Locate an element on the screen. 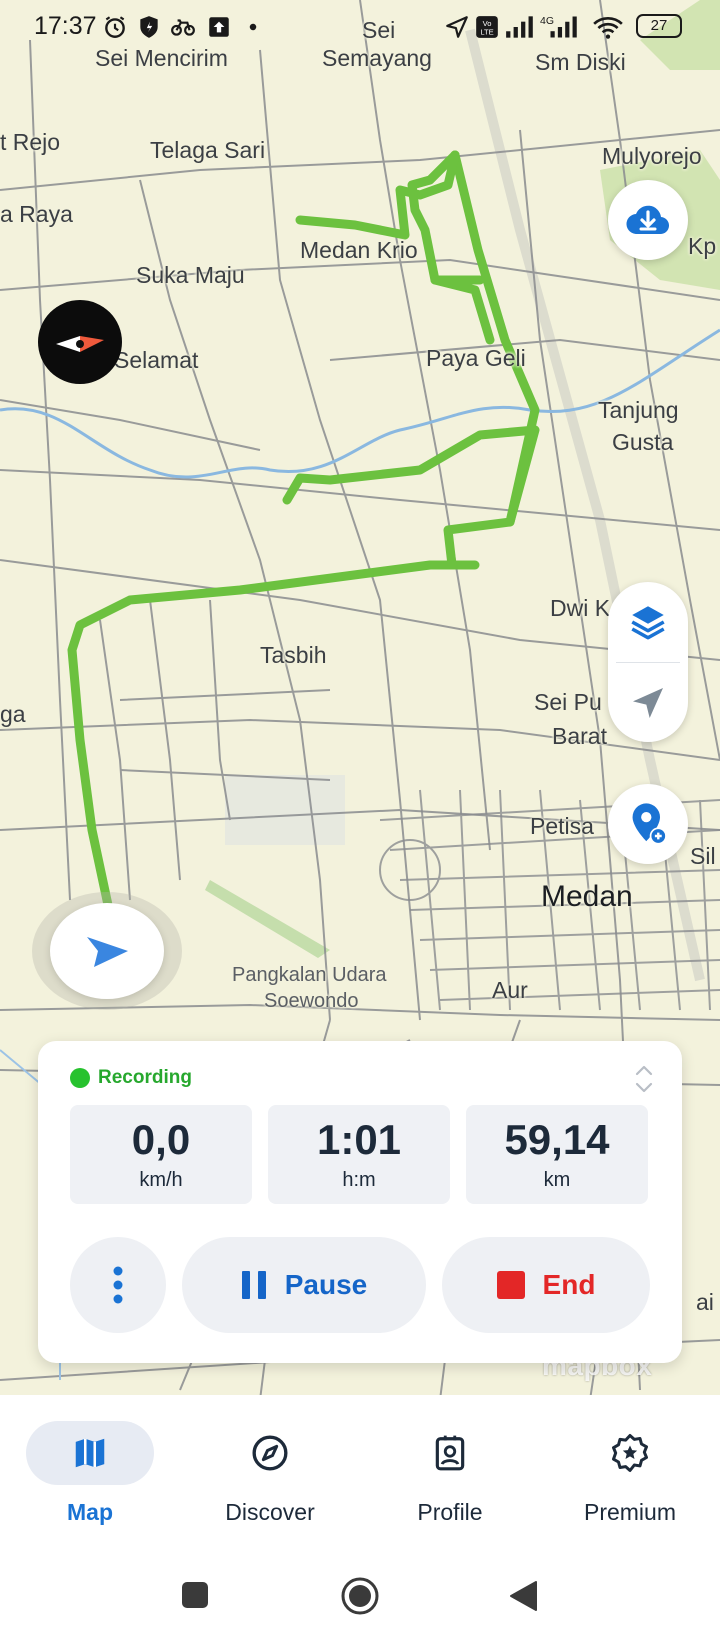 The width and height of the screenshot is (720, 1650). place-label: Sil is located at coordinates (703, 856).